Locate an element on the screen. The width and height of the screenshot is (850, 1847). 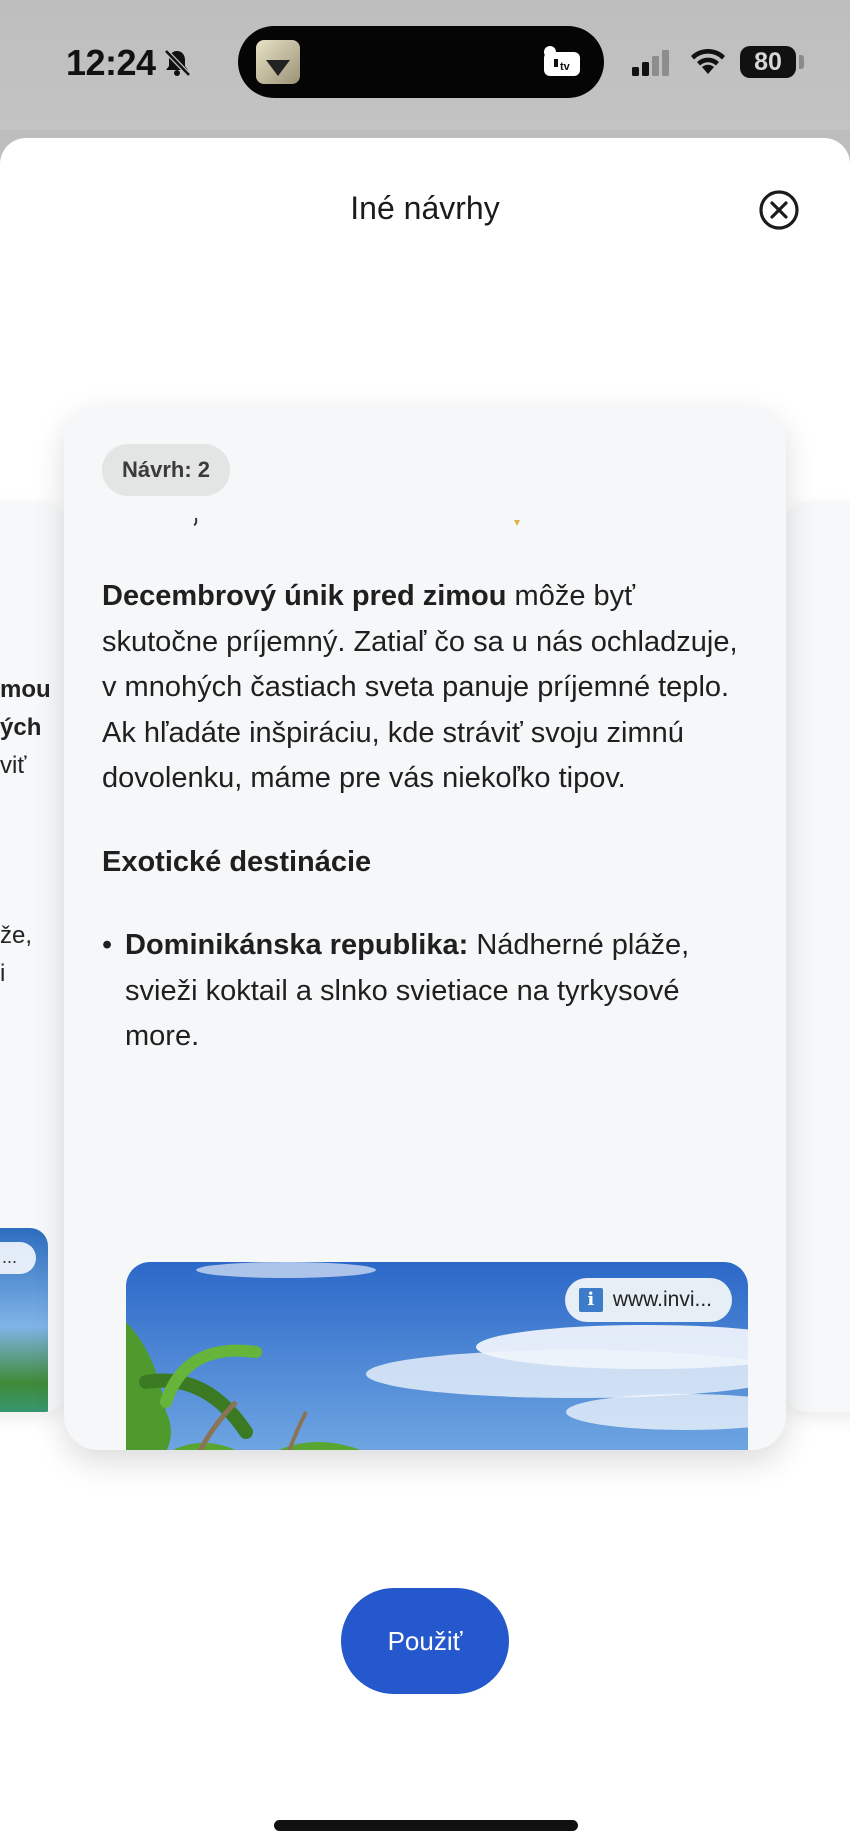
close-button is located at coordinates (779, 210).